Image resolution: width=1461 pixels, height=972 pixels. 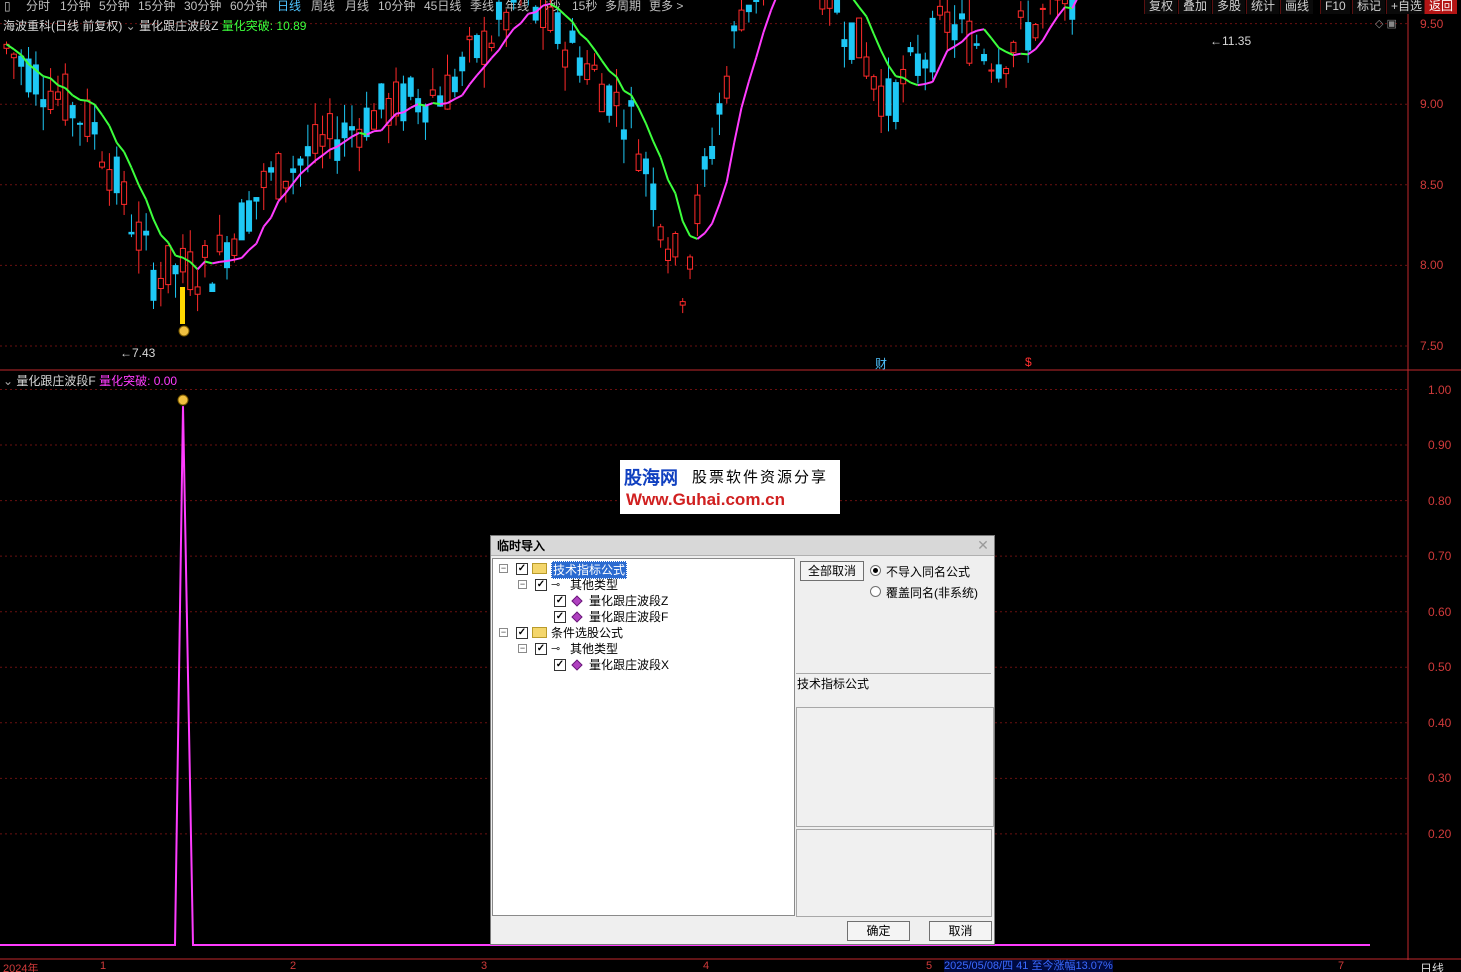 I want to click on date-tick: 1, so click(x=103, y=966).